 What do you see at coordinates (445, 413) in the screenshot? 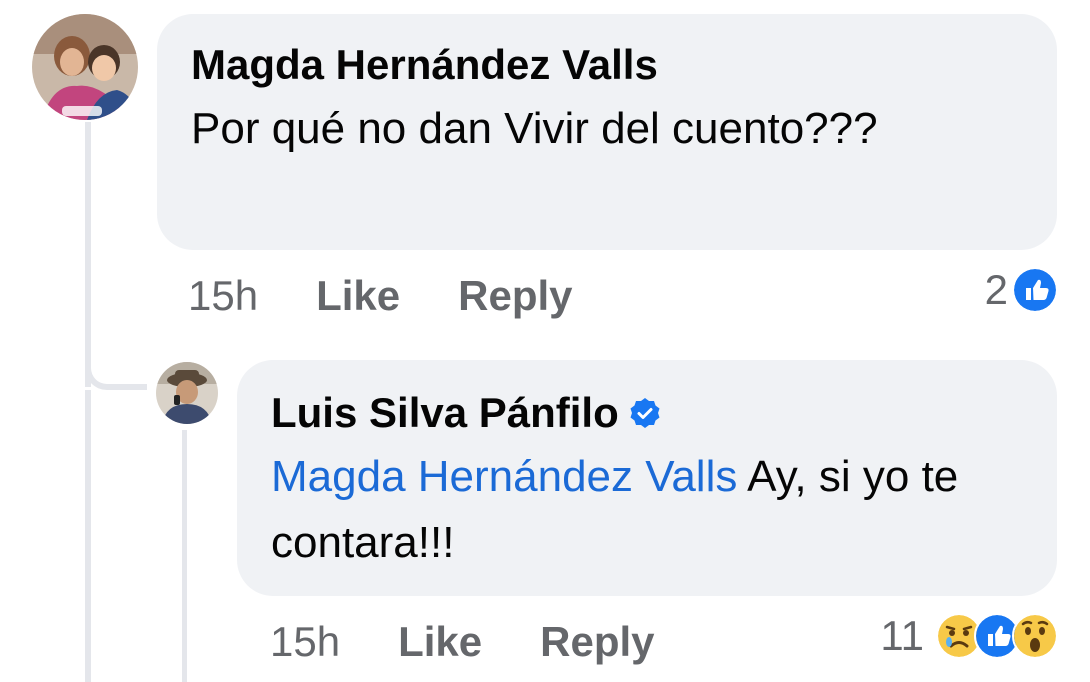
I see `author-name: Luis Silva Pánfilo` at bounding box center [445, 413].